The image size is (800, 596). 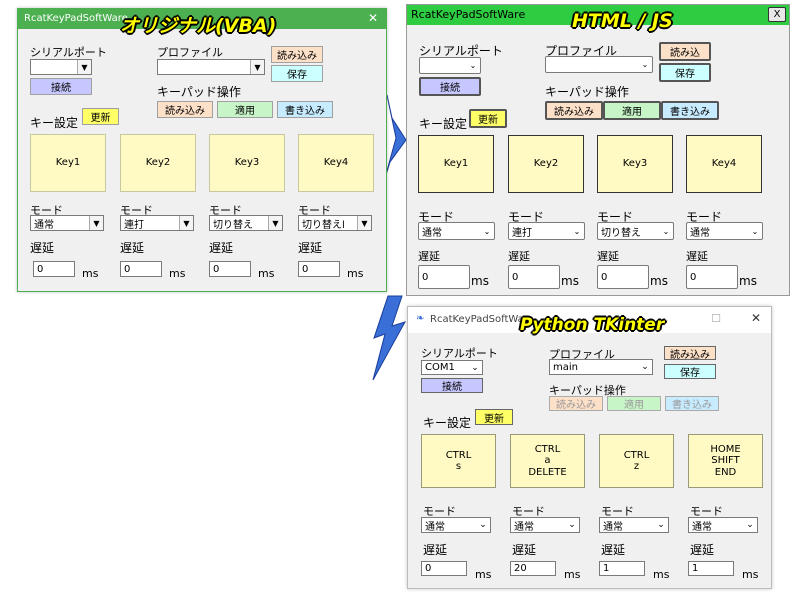 I want to click on serial-port-select: ⌄, so click(x=450, y=65).